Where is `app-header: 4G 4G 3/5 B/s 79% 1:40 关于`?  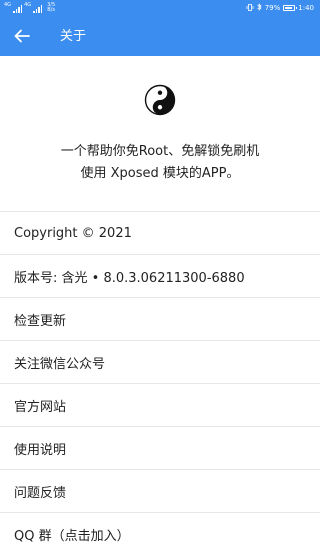 app-header: 4G 4G 3/5 B/s 79% 1:40 关于 is located at coordinates (160, 28).